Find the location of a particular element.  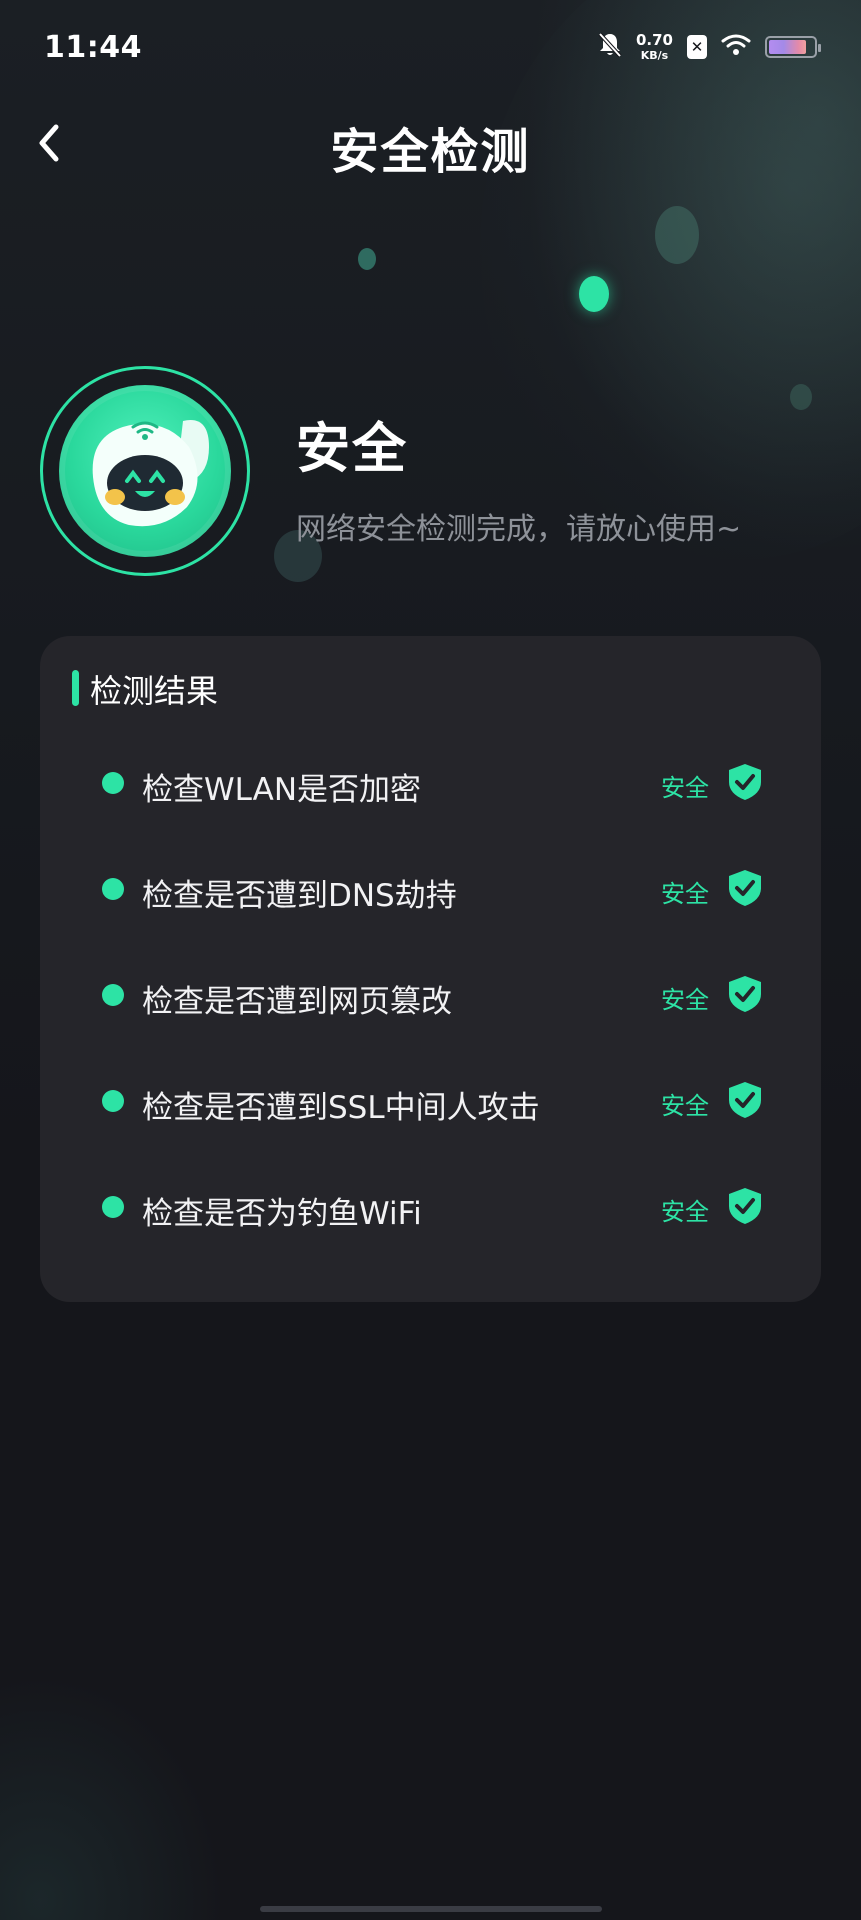

check-item-webpage-tamper: 检查是否遭到网页篡改 安全 is located at coordinates (430, 995).